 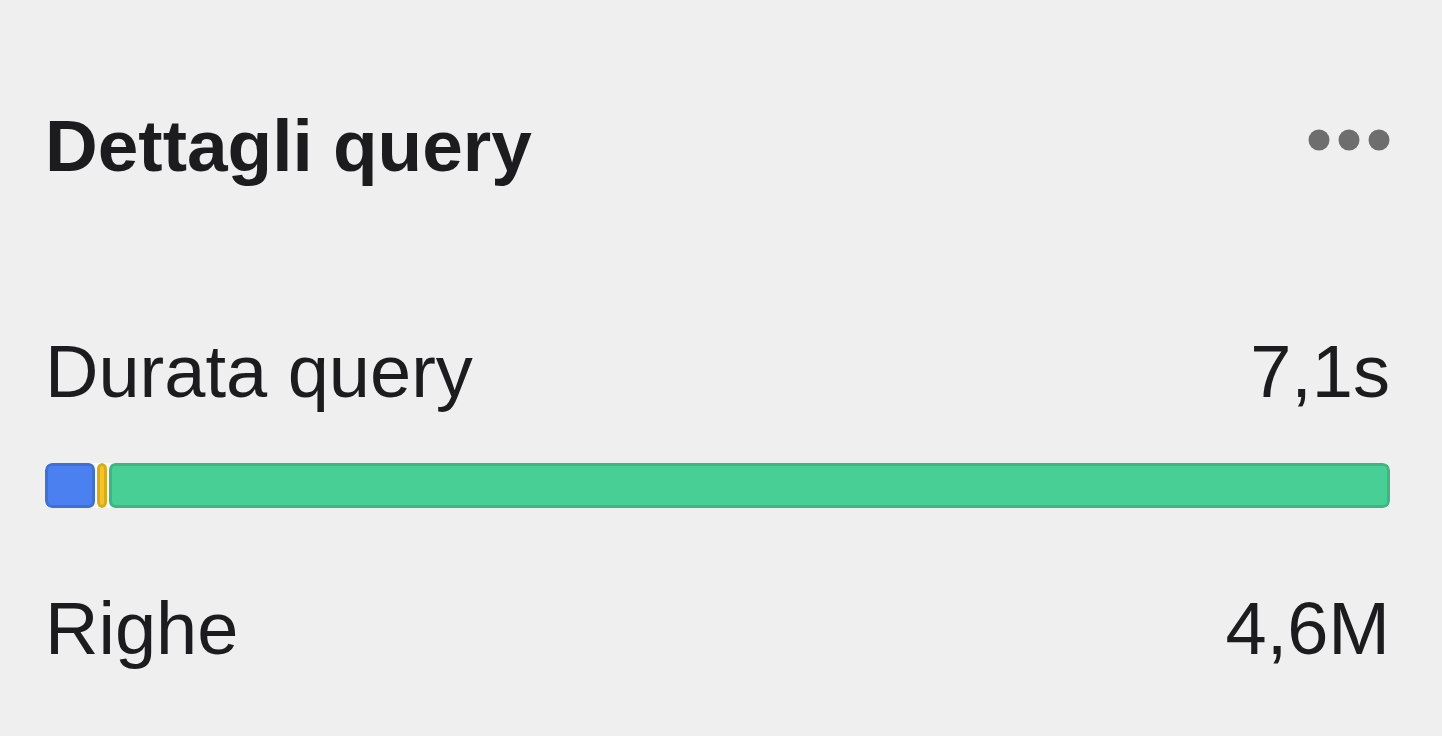 What do you see at coordinates (1307, 629) in the screenshot?
I see `metric-value: 4,6M` at bounding box center [1307, 629].